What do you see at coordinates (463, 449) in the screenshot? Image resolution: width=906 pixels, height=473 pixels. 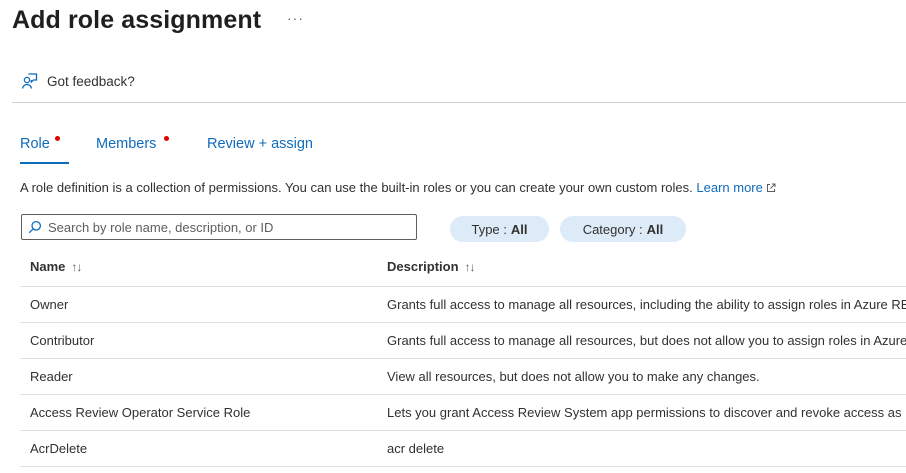 I see `table-row: AcrDelete acr delete` at bounding box center [463, 449].